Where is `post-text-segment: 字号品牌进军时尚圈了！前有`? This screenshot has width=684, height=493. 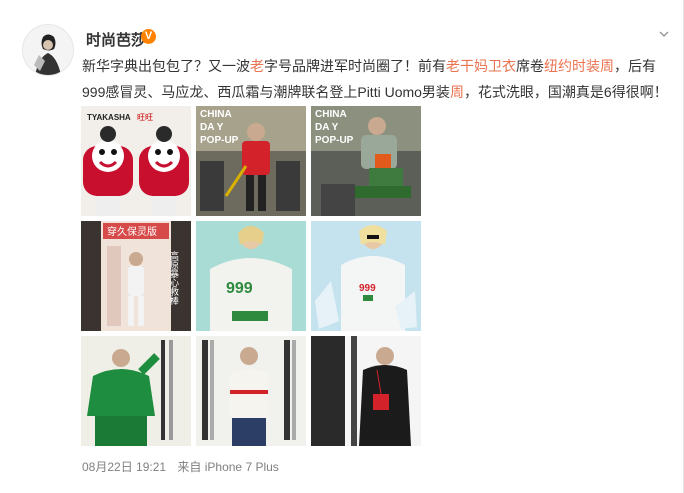
post-text-segment: 字号品牌进军时尚圈了！前有 is located at coordinates (355, 66).